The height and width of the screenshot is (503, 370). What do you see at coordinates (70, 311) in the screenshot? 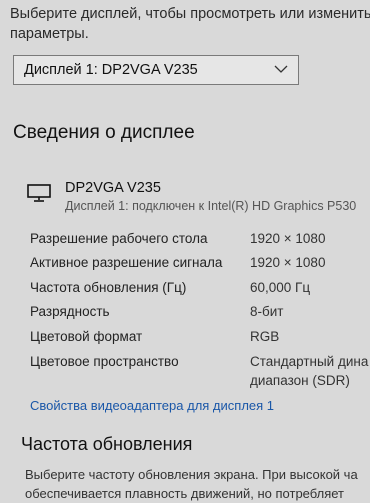
I see `info-label: Разрядность` at bounding box center [70, 311].